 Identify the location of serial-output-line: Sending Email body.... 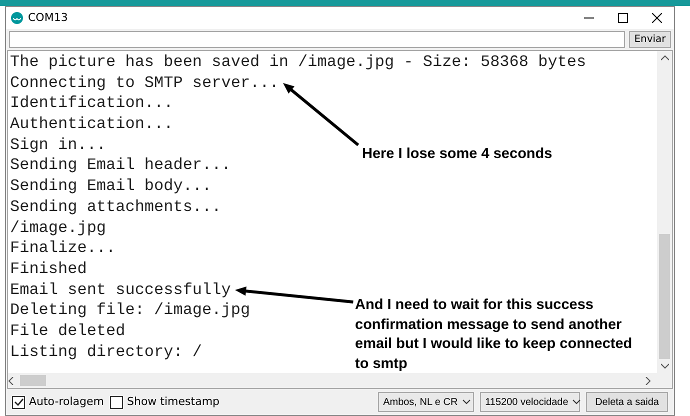
(111, 186).